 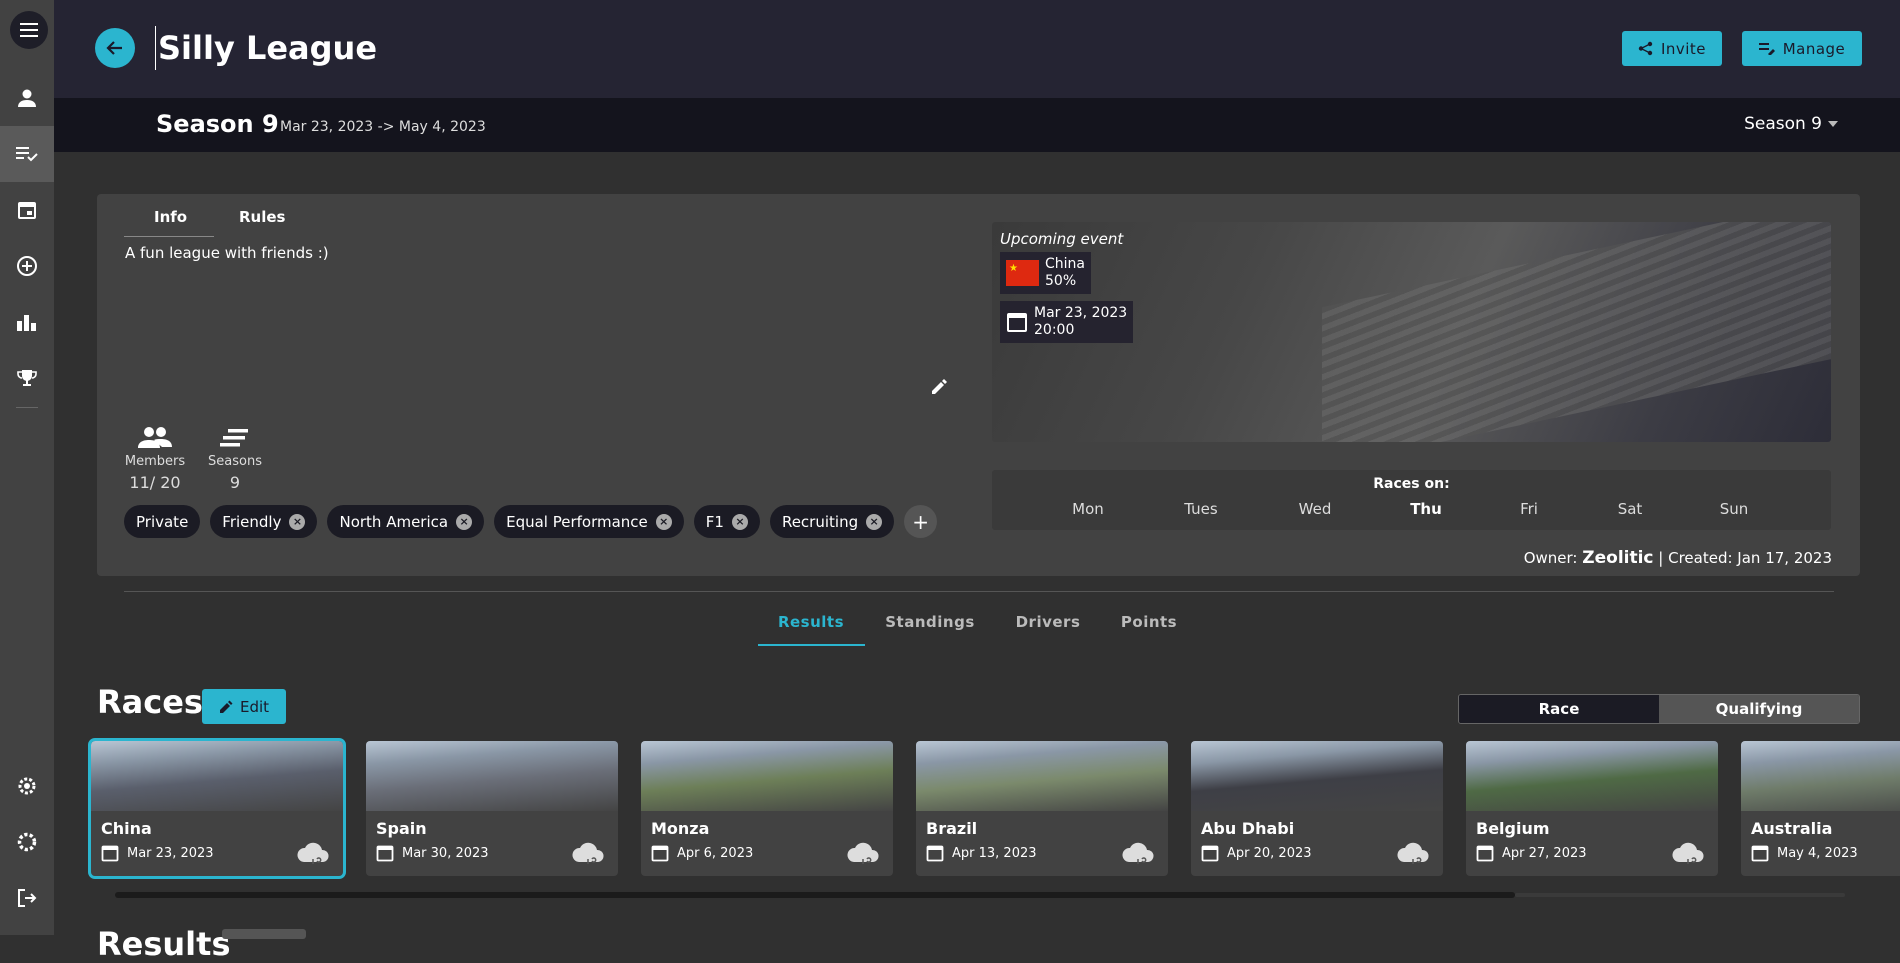 What do you see at coordinates (577, 521) in the screenshot?
I see `tag-label: Equal Performance` at bounding box center [577, 521].